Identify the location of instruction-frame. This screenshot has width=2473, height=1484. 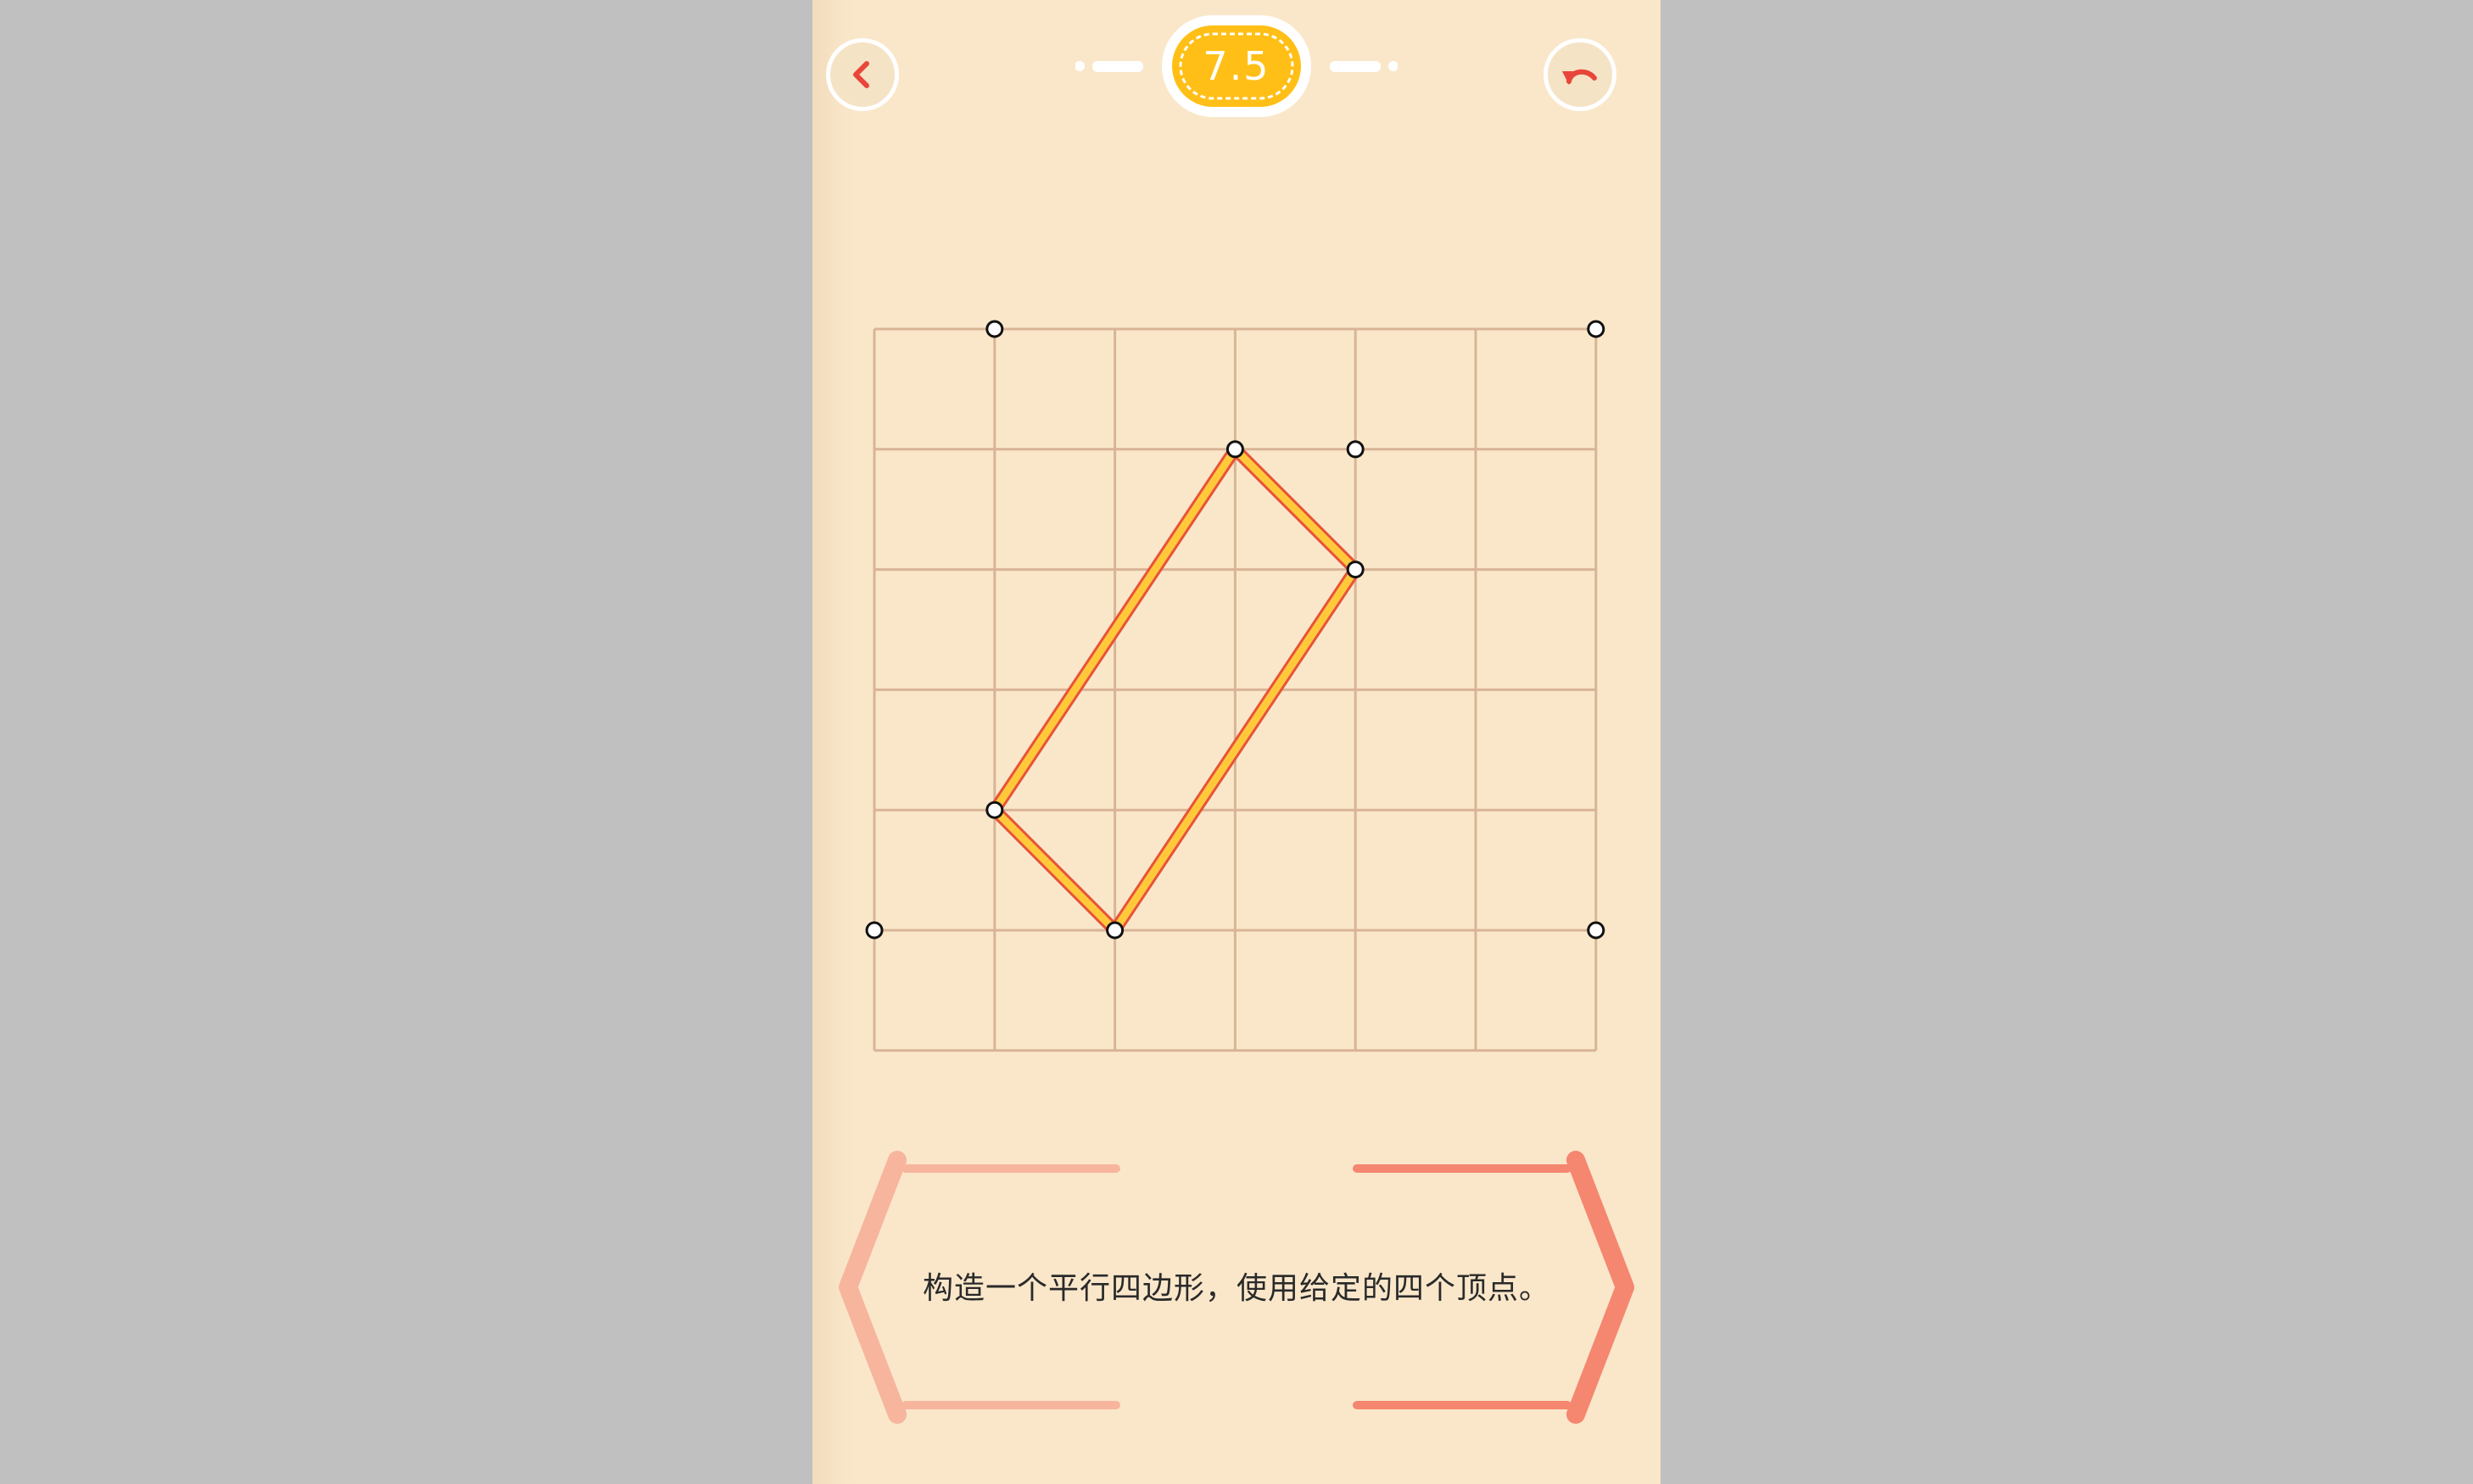
(1236, 1288).